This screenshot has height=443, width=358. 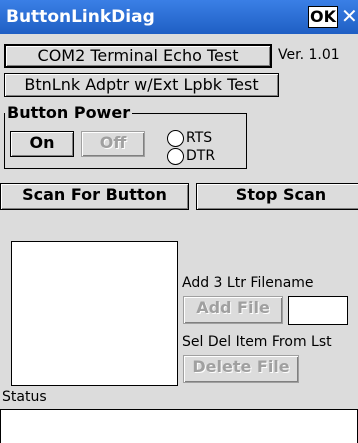 I want to click on window-title: ButtonLinkDiag, so click(x=80, y=17).